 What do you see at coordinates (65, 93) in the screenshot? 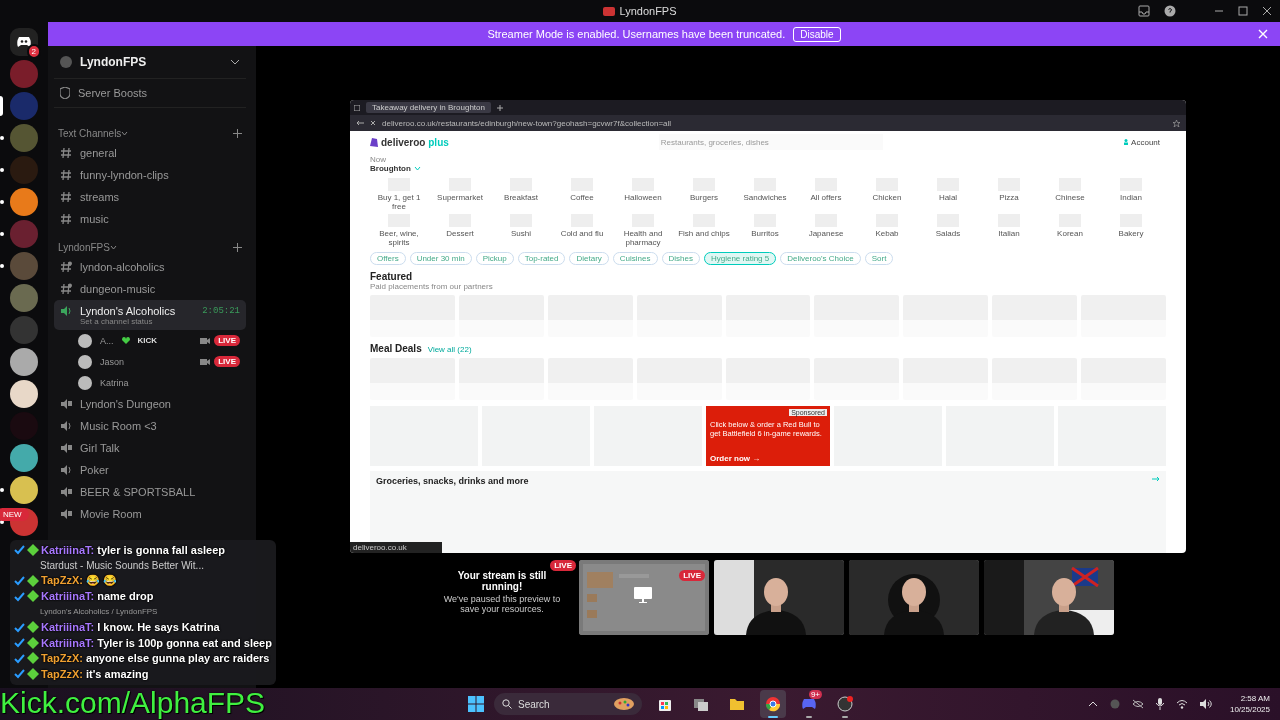
I see `shield-icon` at bounding box center [65, 93].